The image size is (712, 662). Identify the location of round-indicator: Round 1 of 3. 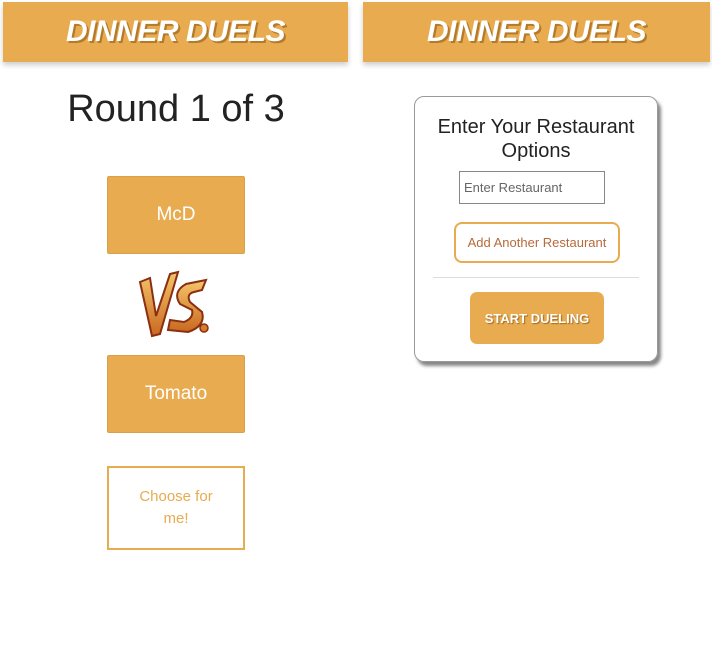
(176, 109).